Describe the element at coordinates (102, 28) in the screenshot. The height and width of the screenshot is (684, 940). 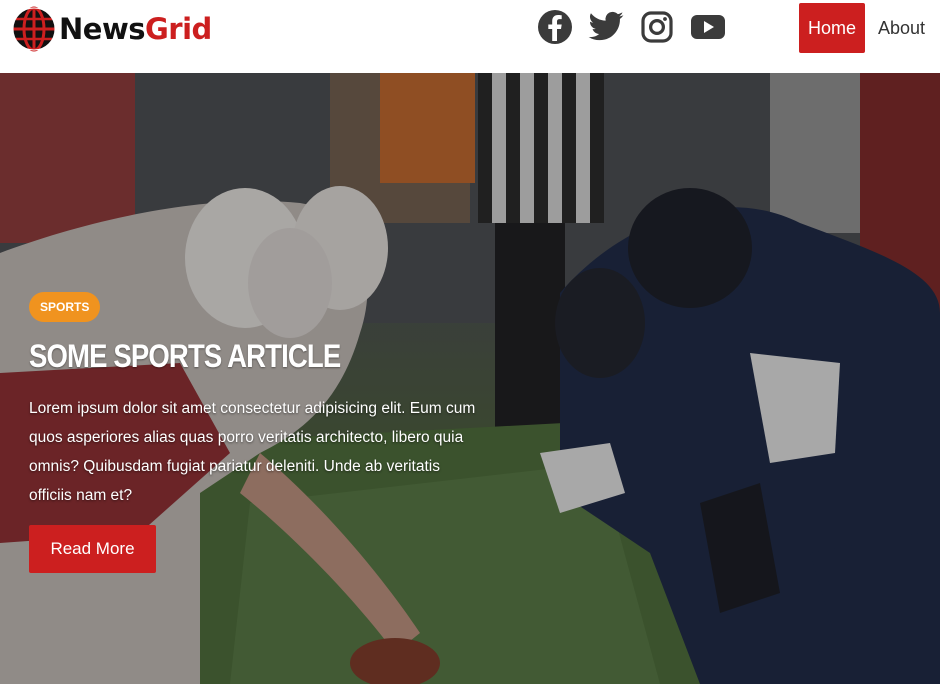
I see `brand-name-part1: News` at that location.